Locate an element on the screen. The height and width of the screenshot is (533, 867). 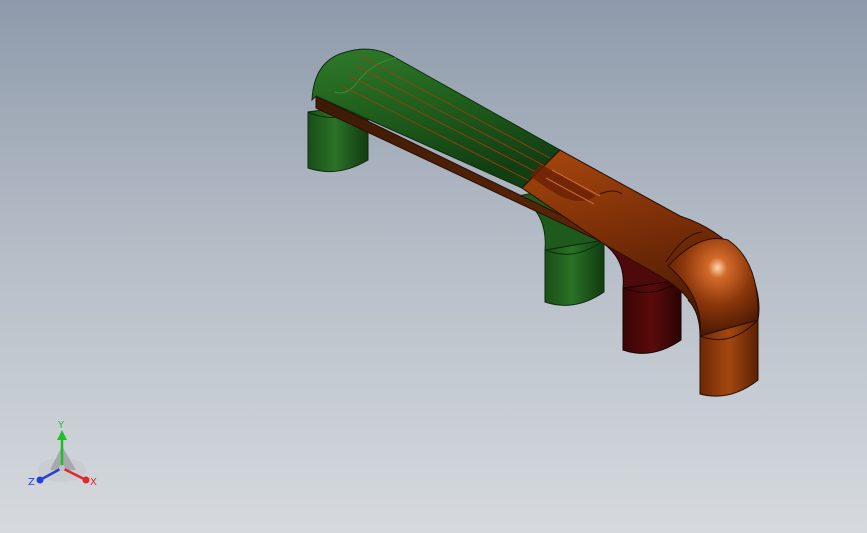
z-axis-label: Z is located at coordinates (31, 482).